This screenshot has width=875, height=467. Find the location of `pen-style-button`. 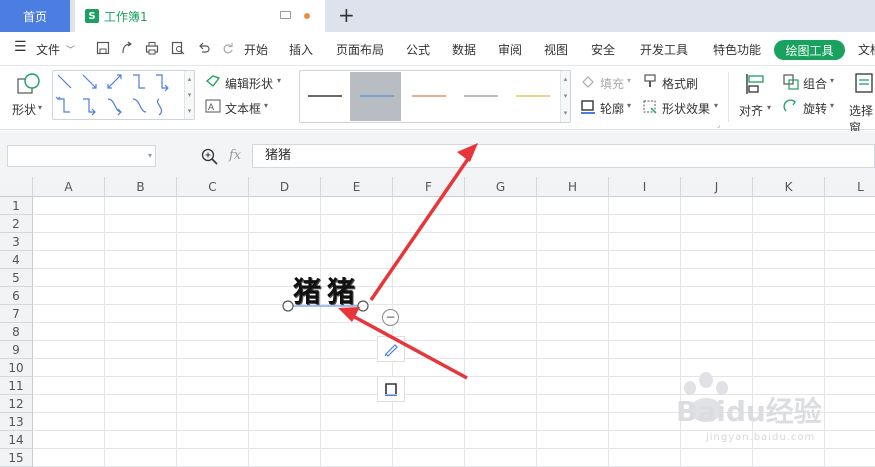

pen-style-button is located at coordinates (391, 349).